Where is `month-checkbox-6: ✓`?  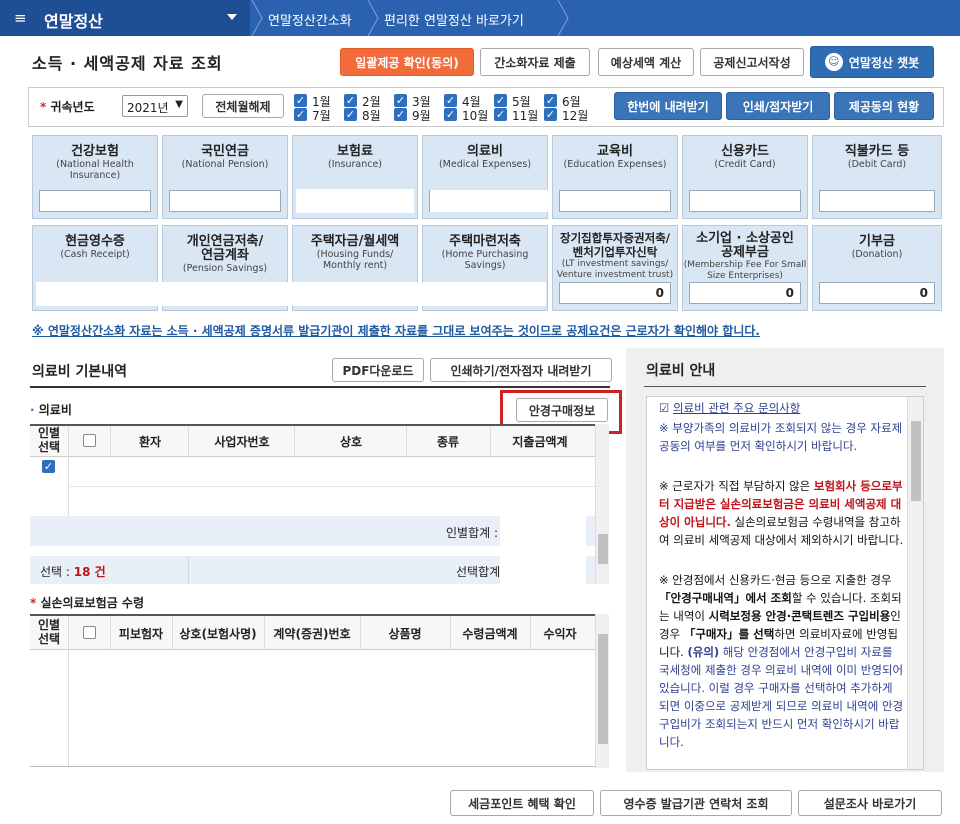
month-checkbox-6: ✓ is located at coordinates (550, 100).